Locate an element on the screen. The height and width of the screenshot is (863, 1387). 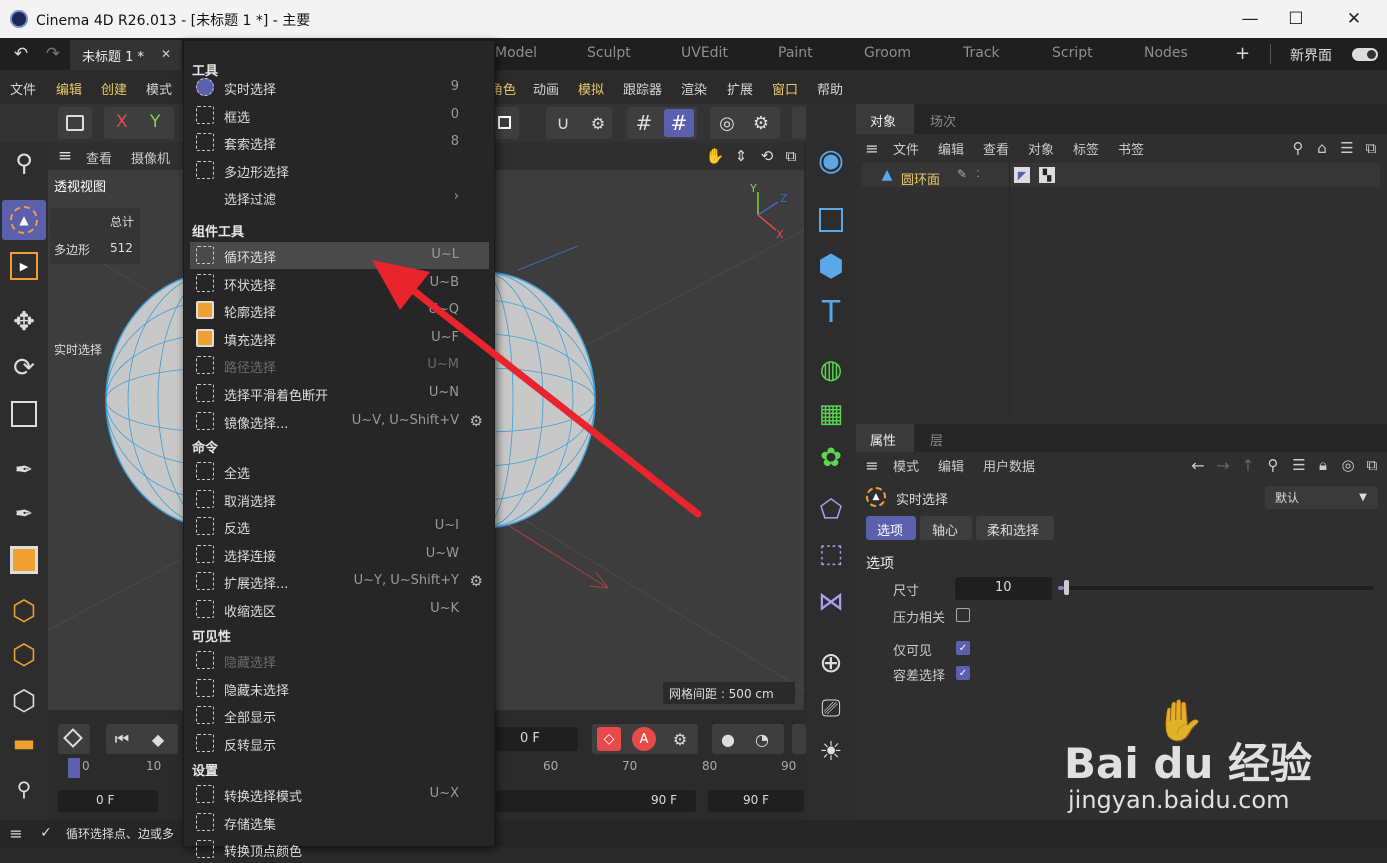
menu-animation: 动画 is located at coordinates (546, 88).